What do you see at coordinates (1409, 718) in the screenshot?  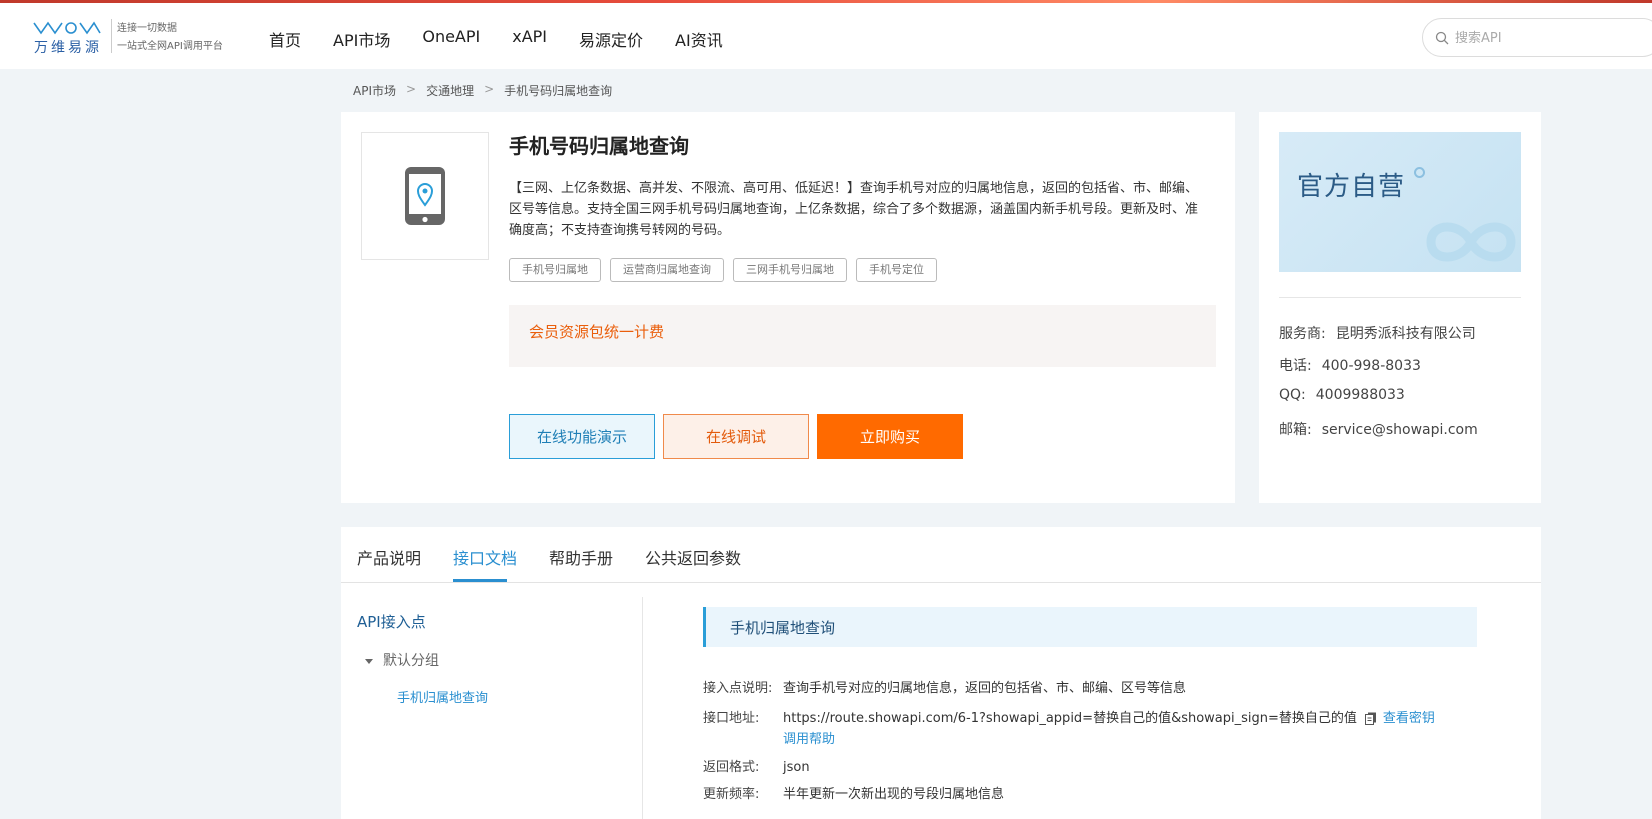 I see `view-key-link: 查看密钥` at bounding box center [1409, 718].